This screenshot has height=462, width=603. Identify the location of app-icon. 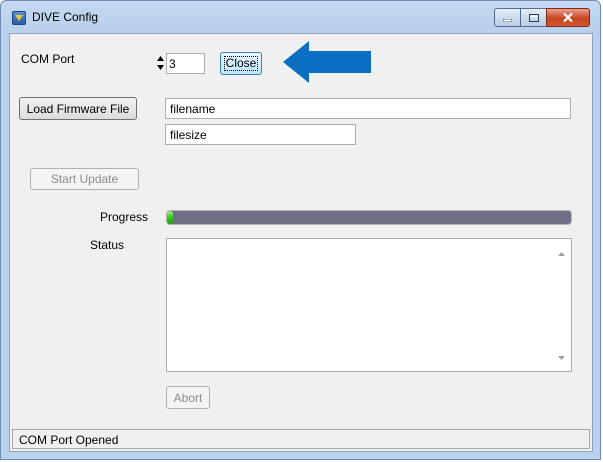
(19, 18).